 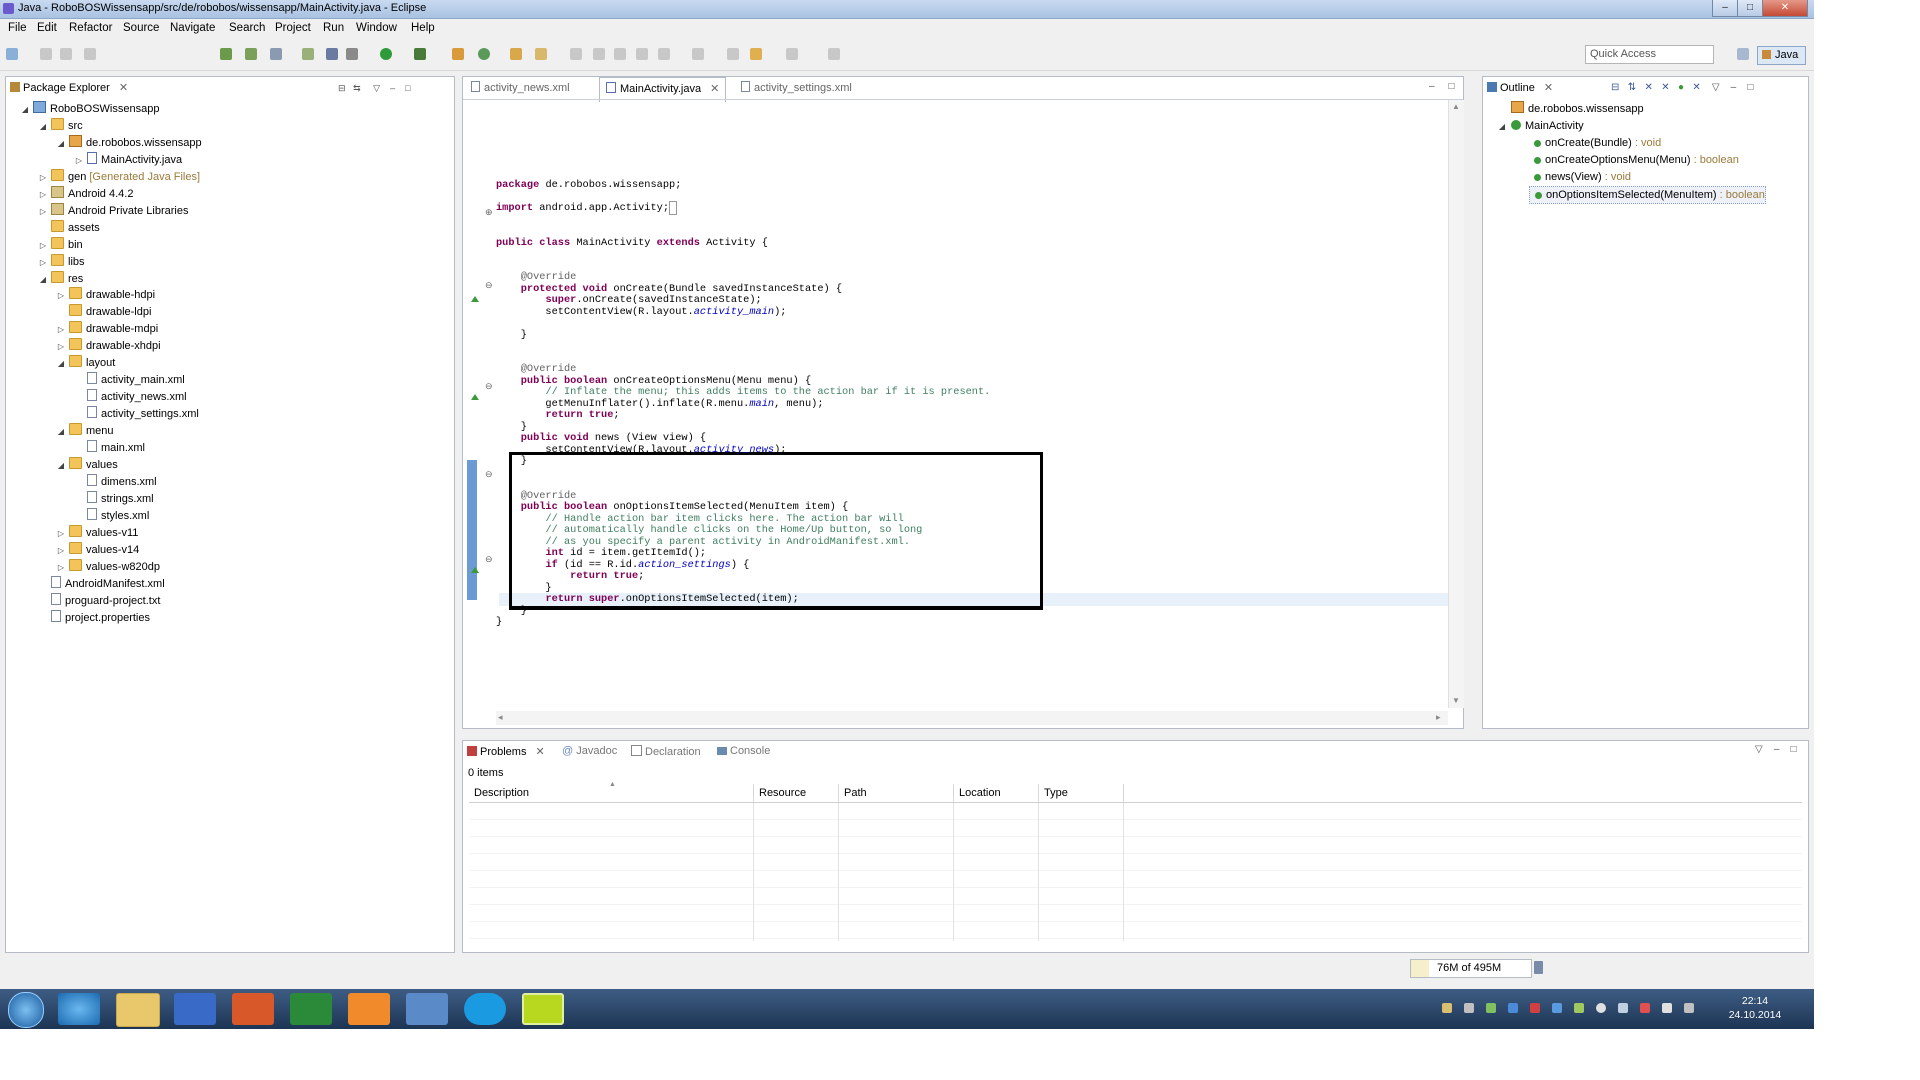 I want to click on tree-item: main.xml, so click(x=109, y=448).